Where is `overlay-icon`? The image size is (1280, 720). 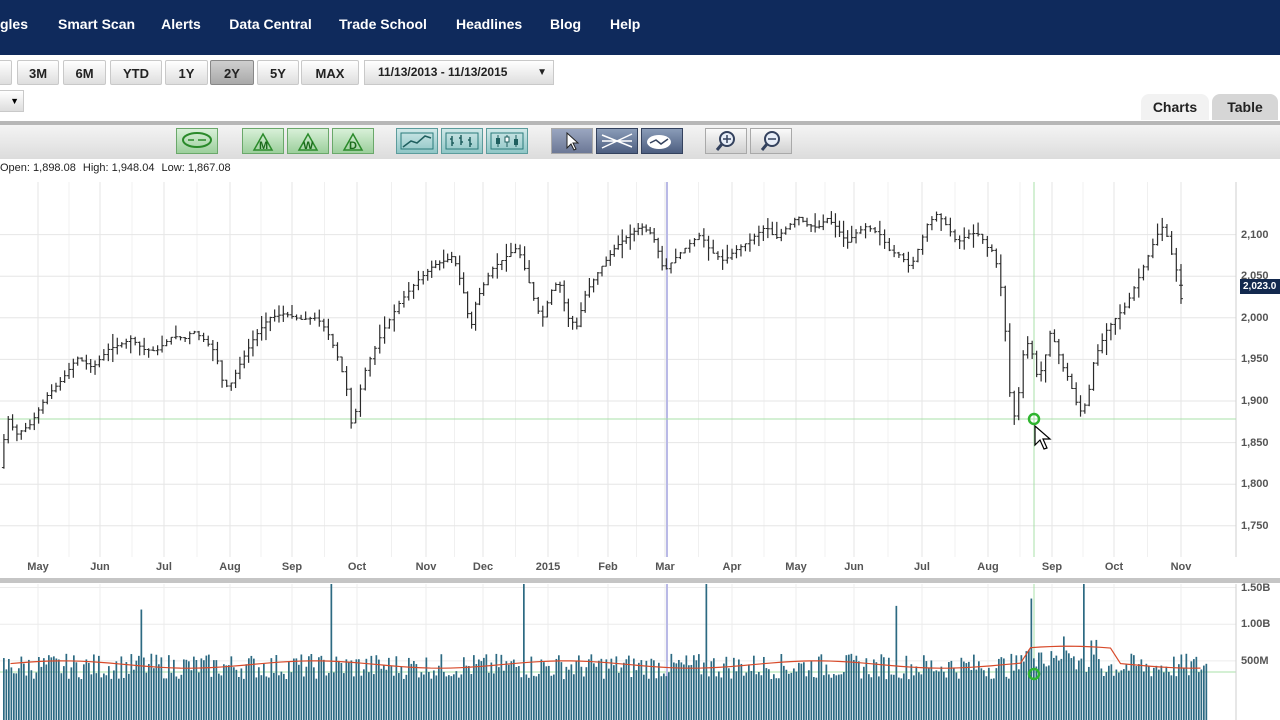
overlay-icon is located at coordinates (662, 141).